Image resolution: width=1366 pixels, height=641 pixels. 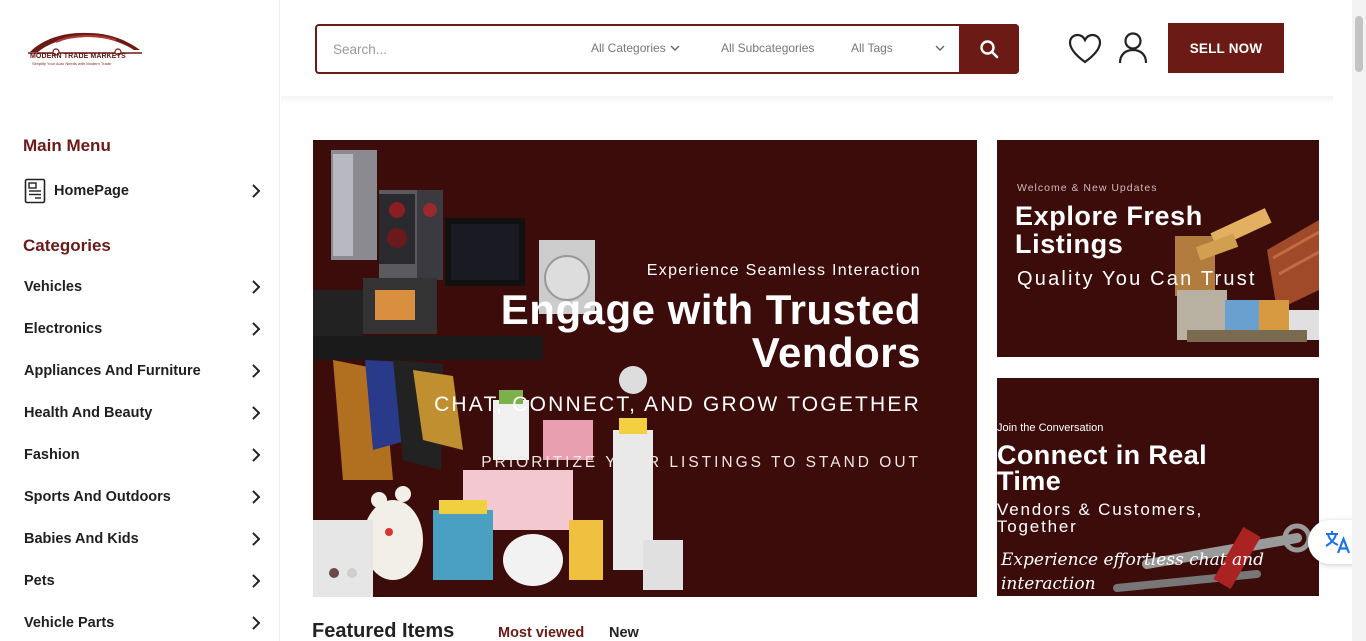 What do you see at coordinates (1359, 320) in the screenshot?
I see `page-scrollbar` at bounding box center [1359, 320].